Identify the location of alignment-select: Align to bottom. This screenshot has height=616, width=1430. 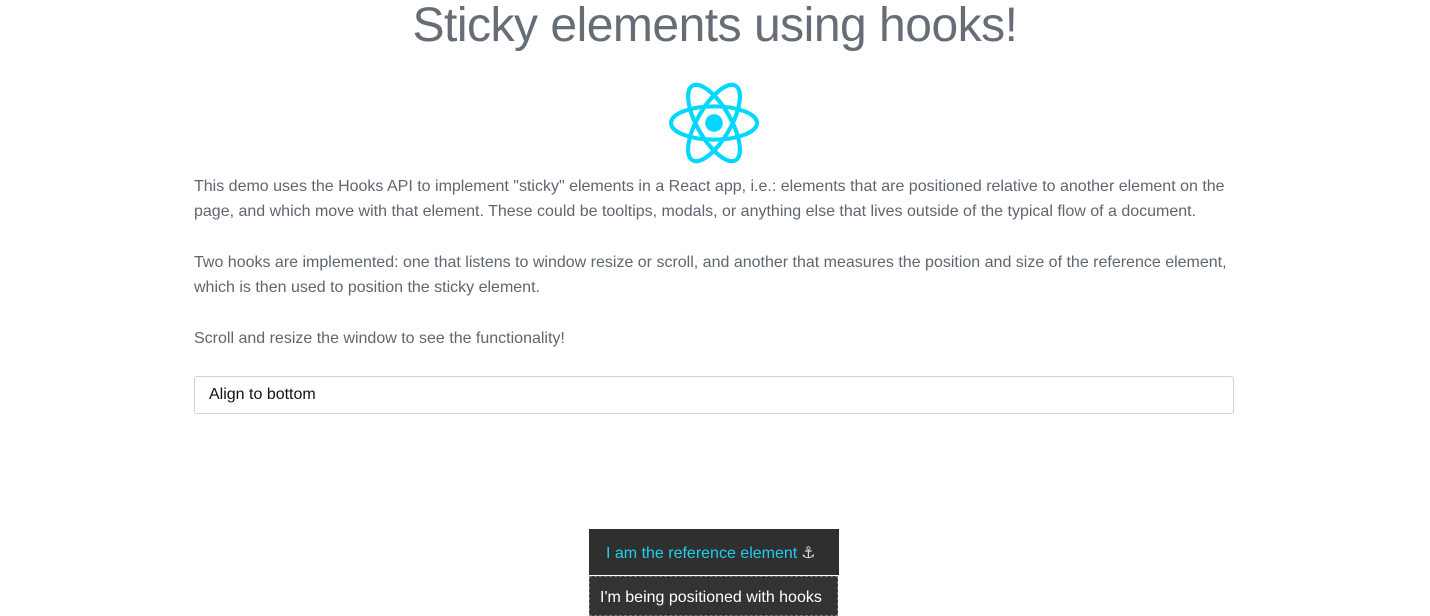
(714, 395).